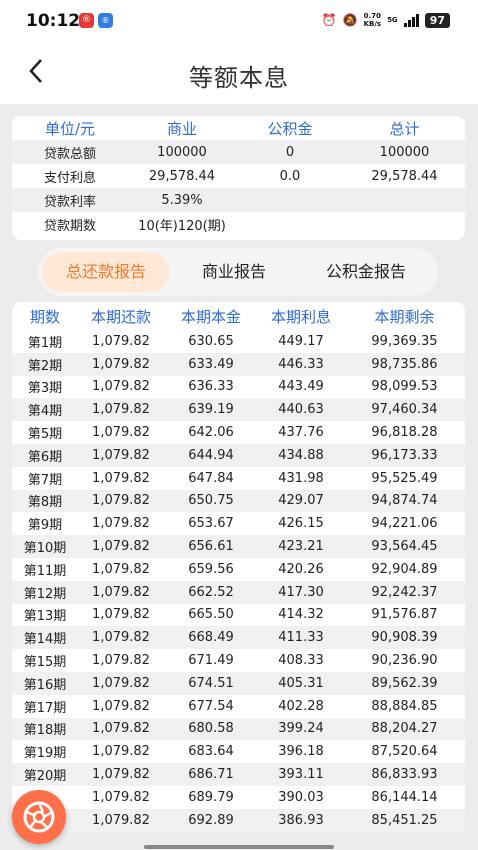 Image resolution: width=478 pixels, height=850 pixels. Describe the element at coordinates (238, 569) in the screenshot. I see `table-row: 第11期 1,079.82 659.56 420.26 92,904.89` at that location.